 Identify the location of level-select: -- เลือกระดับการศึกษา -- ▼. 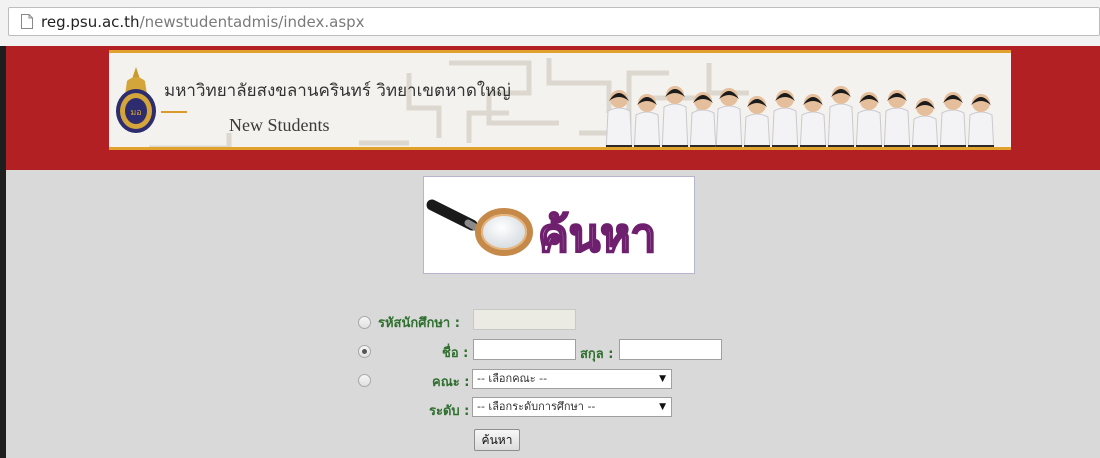
(572, 407).